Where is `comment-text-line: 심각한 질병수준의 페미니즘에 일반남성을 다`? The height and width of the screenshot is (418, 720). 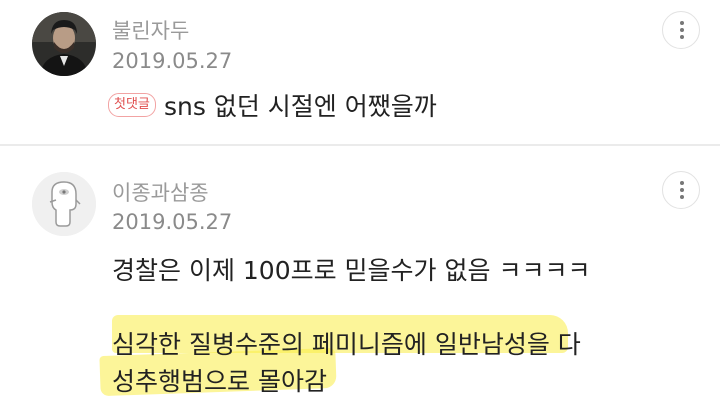 comment-text-line: 심각한 질병수준의 페미니즘에 일반남성을 다 is located at coordinates (346, 344).